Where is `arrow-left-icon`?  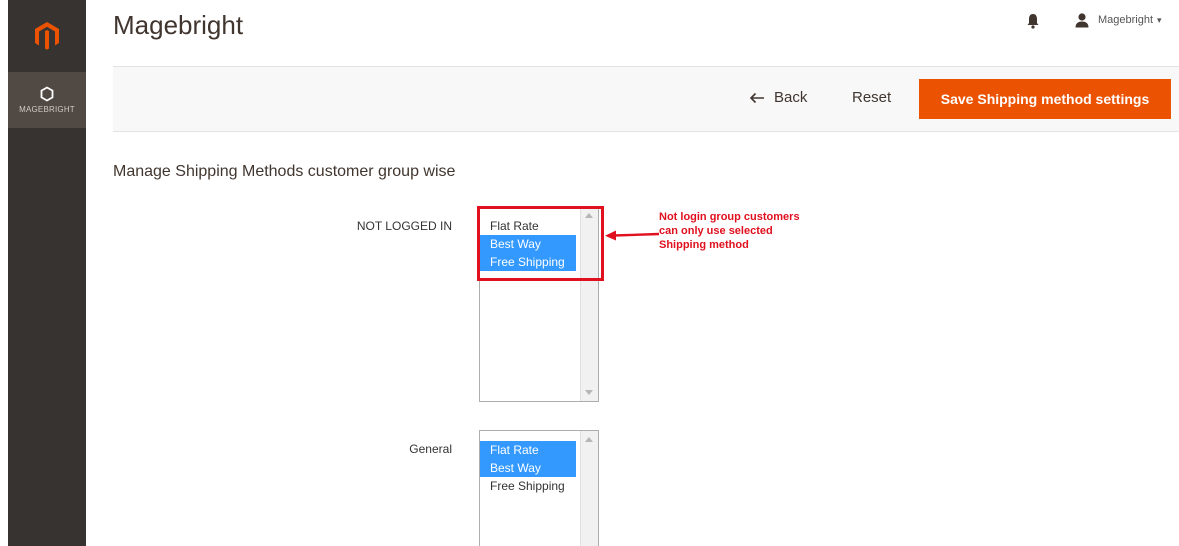 arrow-left-icon is located at coordinates (756, 97).